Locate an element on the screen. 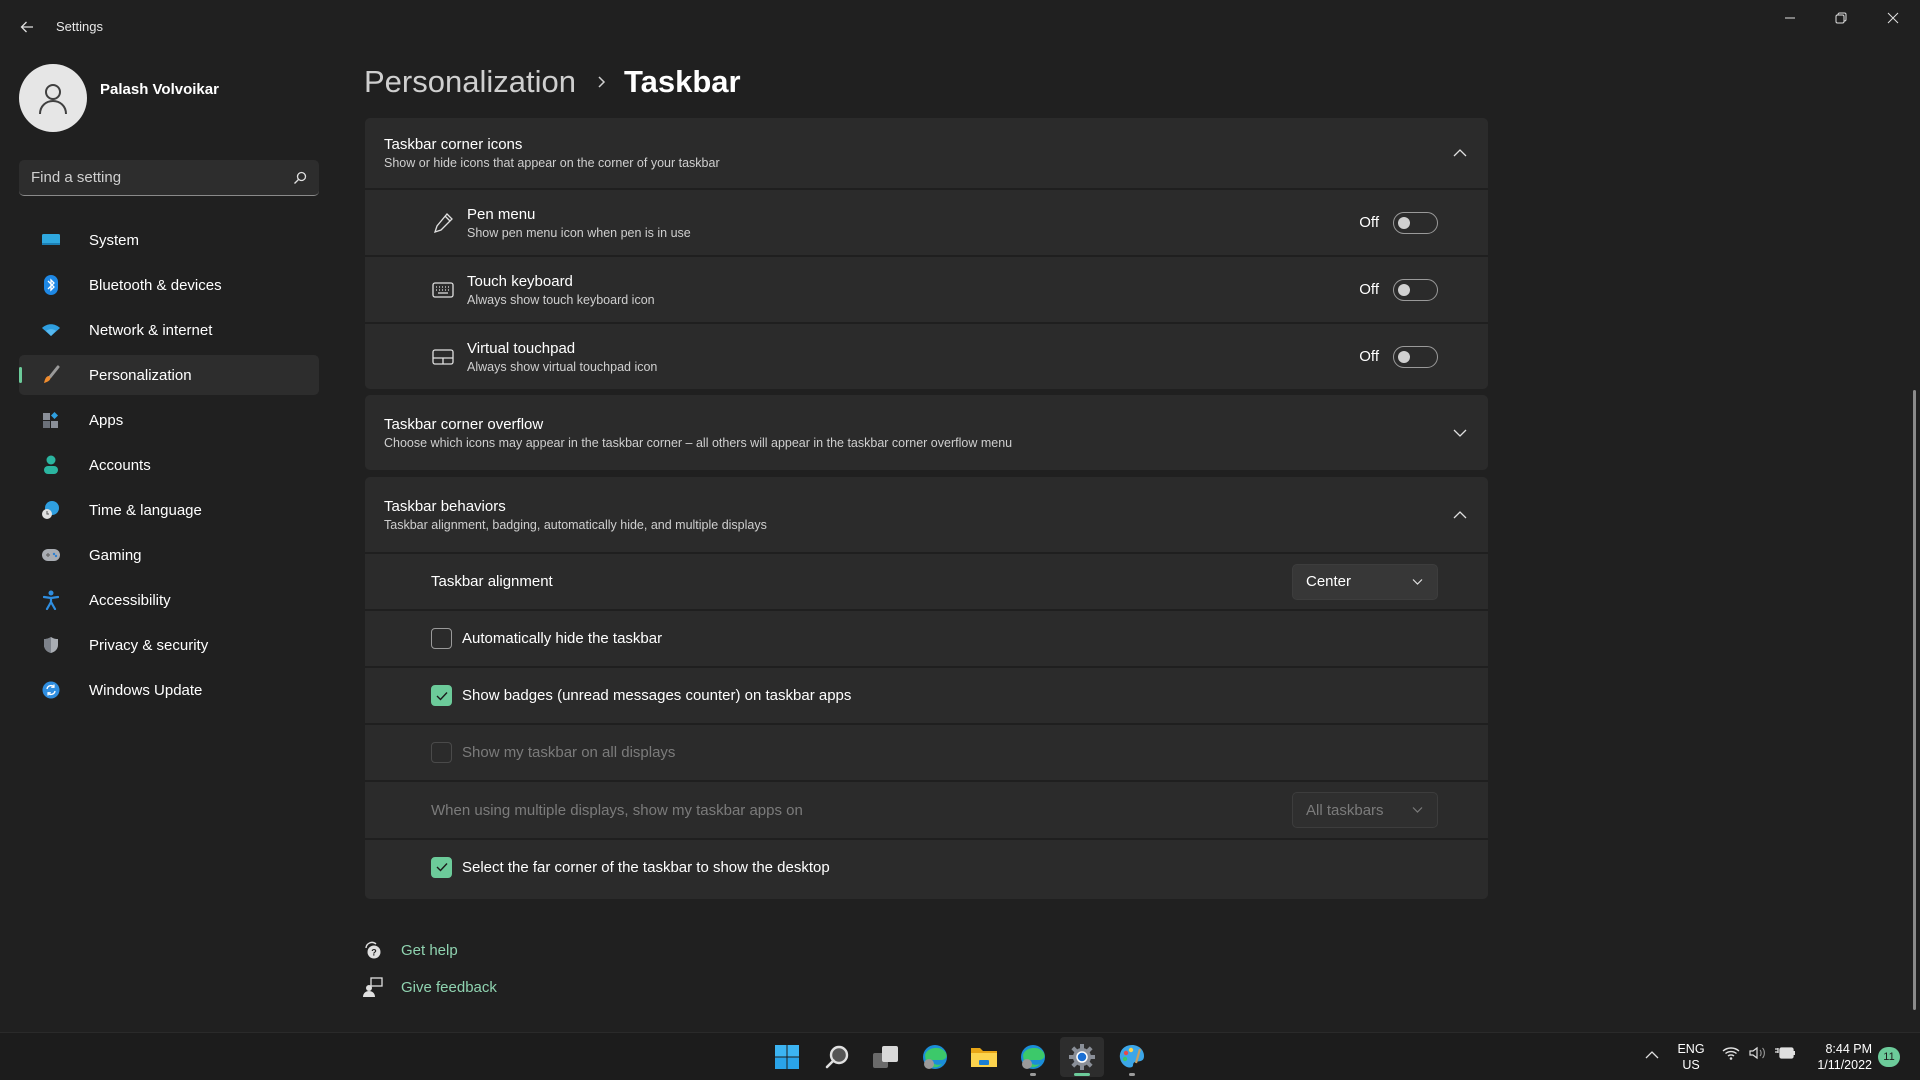  scrollbar is located at coordinates (1914, 700).